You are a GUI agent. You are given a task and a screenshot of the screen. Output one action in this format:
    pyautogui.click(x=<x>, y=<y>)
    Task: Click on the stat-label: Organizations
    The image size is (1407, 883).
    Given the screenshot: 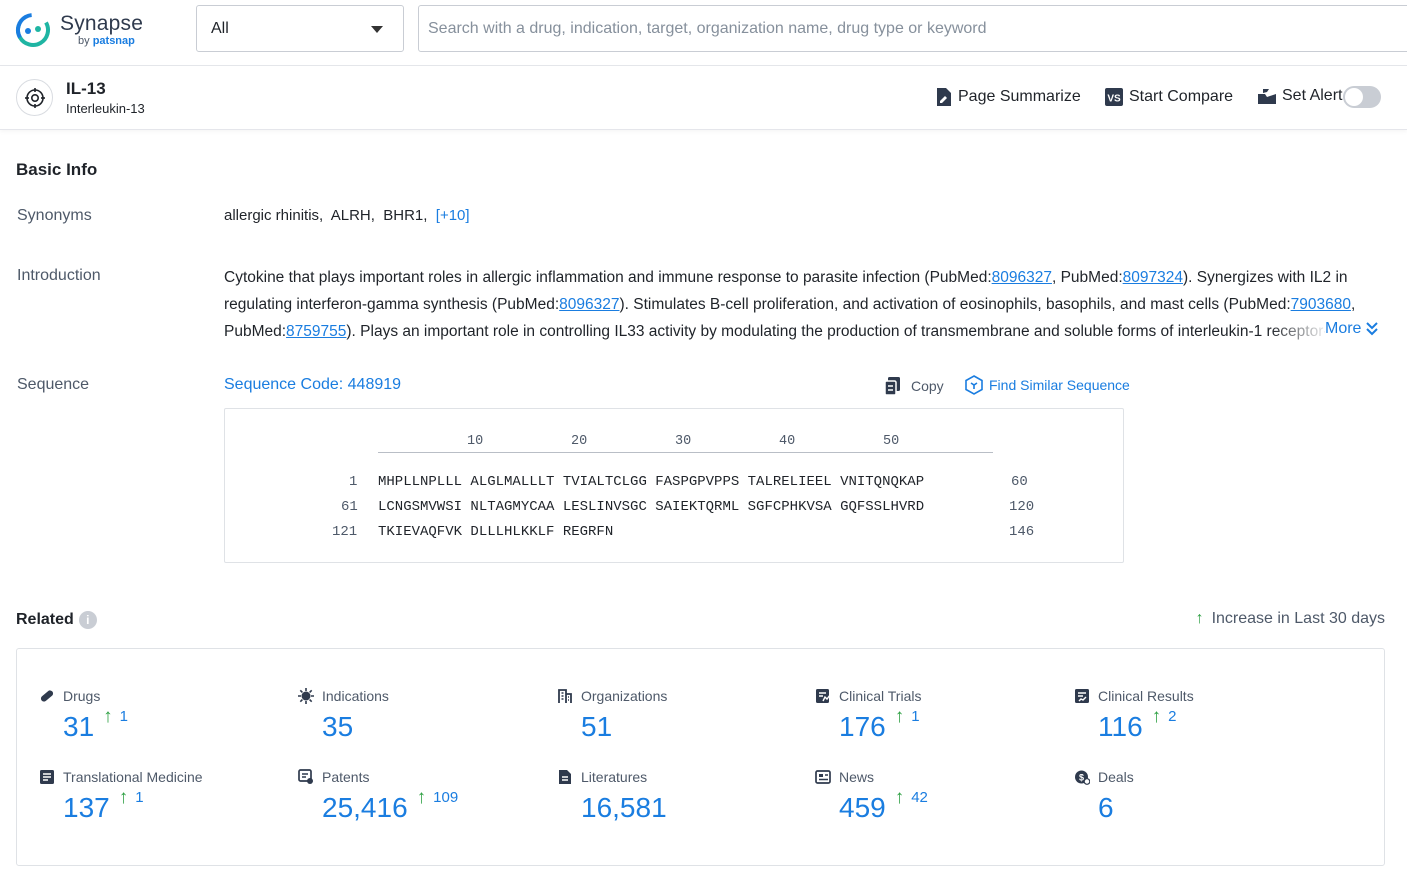 What is the action you would take?
    pyautogui.click(x=624, y=696)
    